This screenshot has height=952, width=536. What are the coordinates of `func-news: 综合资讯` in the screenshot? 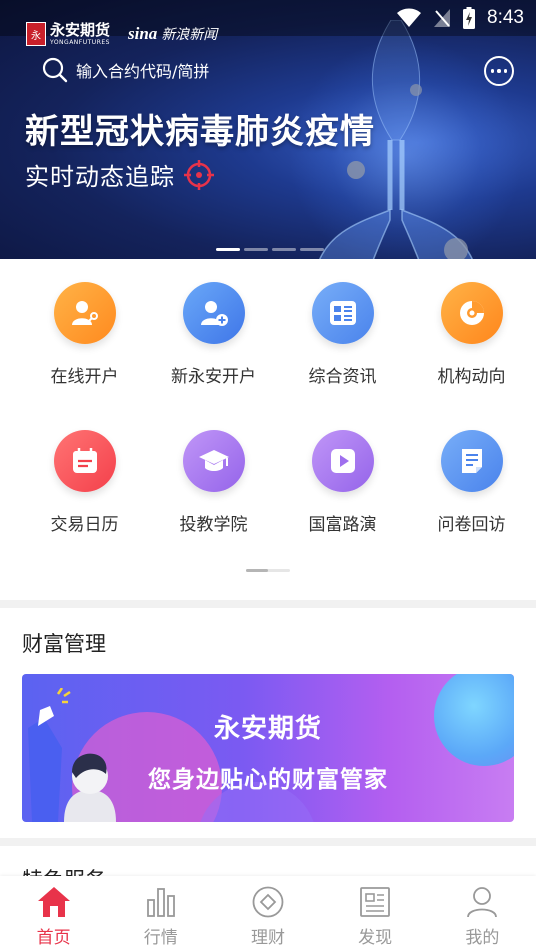 It's located at (342, 356).